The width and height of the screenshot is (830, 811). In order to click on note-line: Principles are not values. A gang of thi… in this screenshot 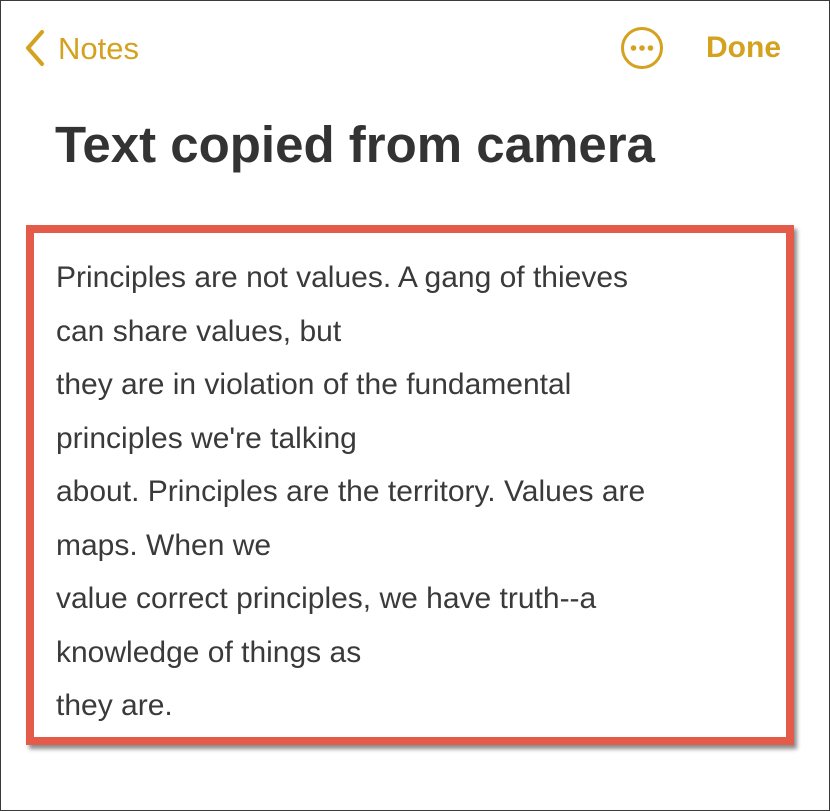, I will do `click(342, 277)`.